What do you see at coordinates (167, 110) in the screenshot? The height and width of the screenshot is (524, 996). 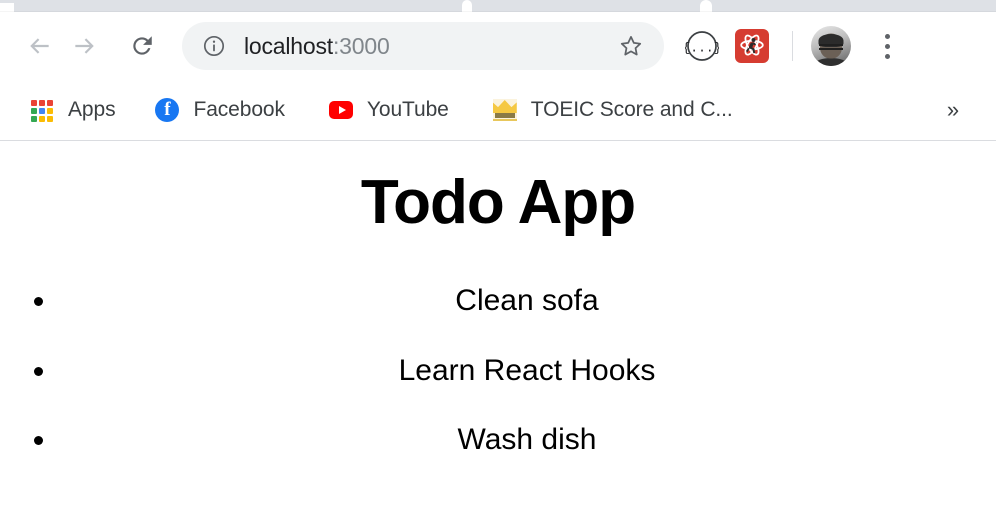 I see `facebook-icon` at bounding box center [167, 110].